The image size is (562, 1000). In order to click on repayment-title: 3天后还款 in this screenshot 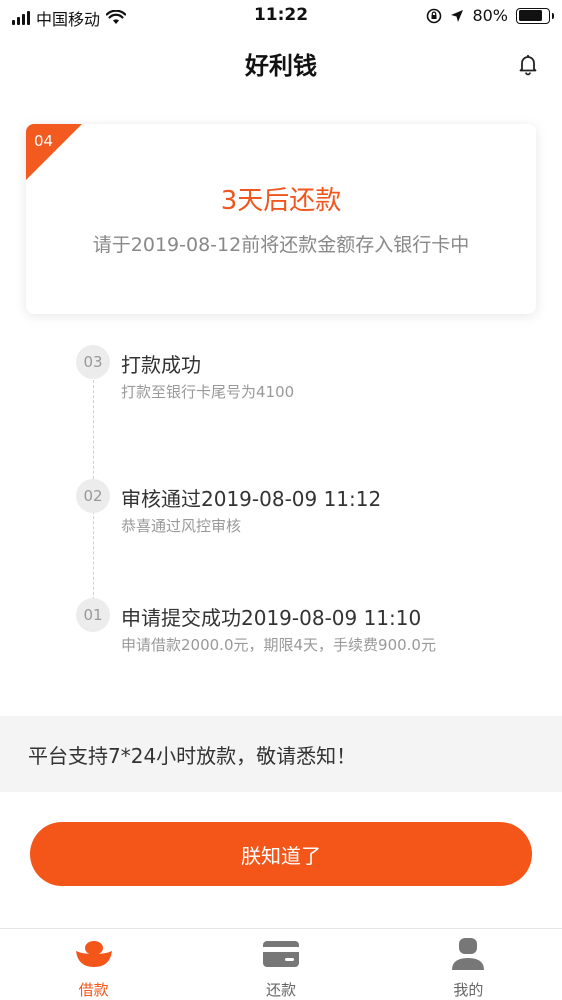, I will do `click(281, 201)`.